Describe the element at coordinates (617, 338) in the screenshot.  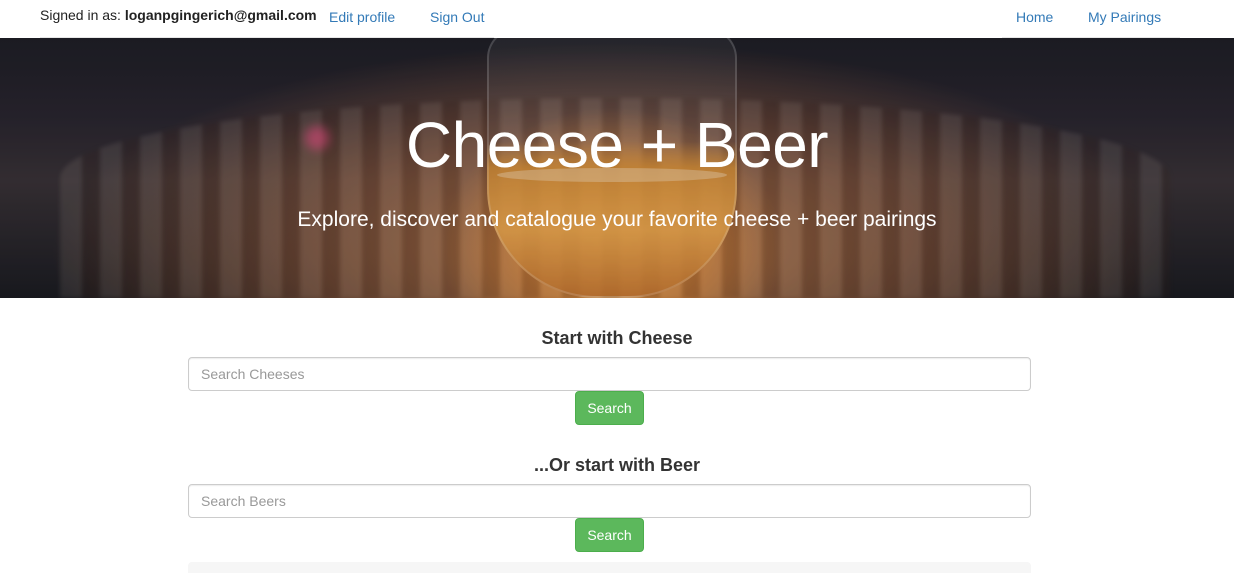
I see `cheese-search-heading: Start with Cheese` at that location.